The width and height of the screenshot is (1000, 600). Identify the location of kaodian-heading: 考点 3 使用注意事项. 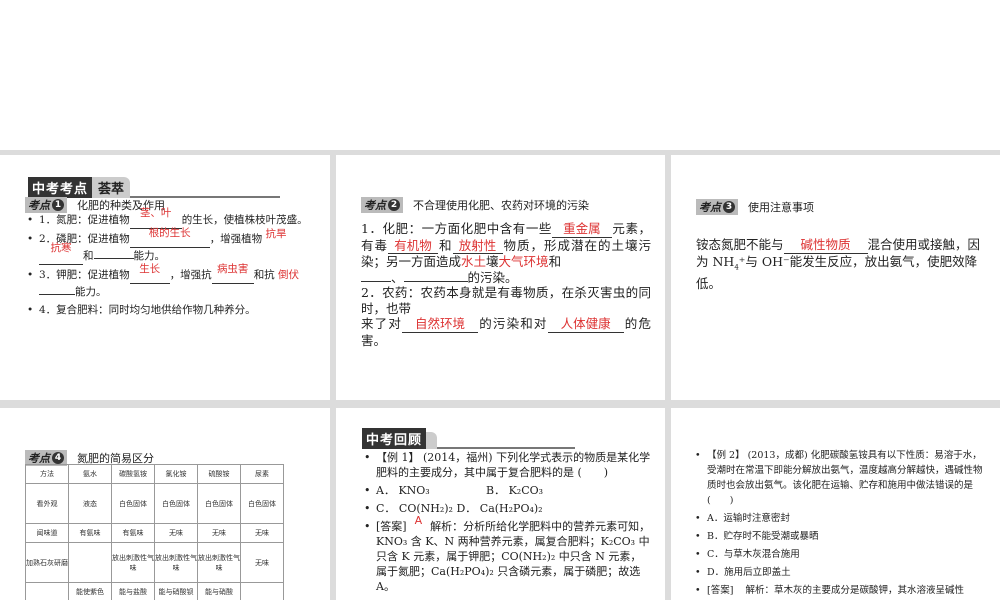
(755, 207).